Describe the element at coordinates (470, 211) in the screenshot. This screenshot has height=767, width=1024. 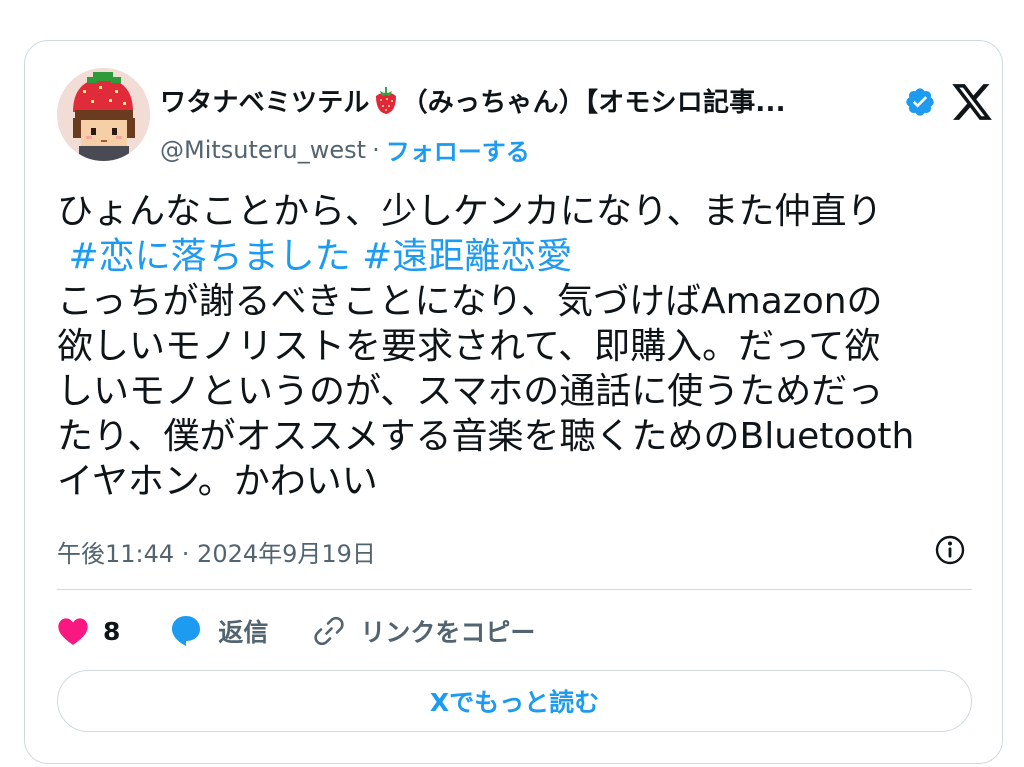
I see `tweet-line-1: ひょんなことから、少しケンカになり、また仲直り` at that location.